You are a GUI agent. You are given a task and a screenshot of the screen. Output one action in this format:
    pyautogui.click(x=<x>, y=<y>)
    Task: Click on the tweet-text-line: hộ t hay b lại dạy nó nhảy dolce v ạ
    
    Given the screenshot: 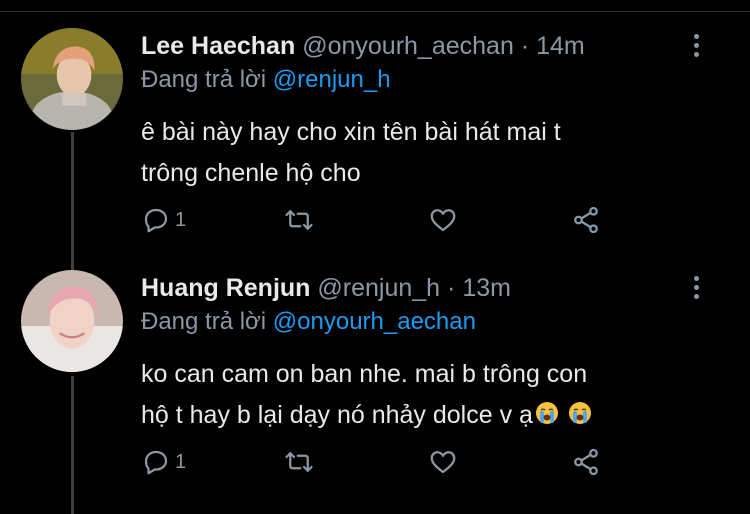 What is the action you would take?
    pyautogui.click(x=337, y=415)
    